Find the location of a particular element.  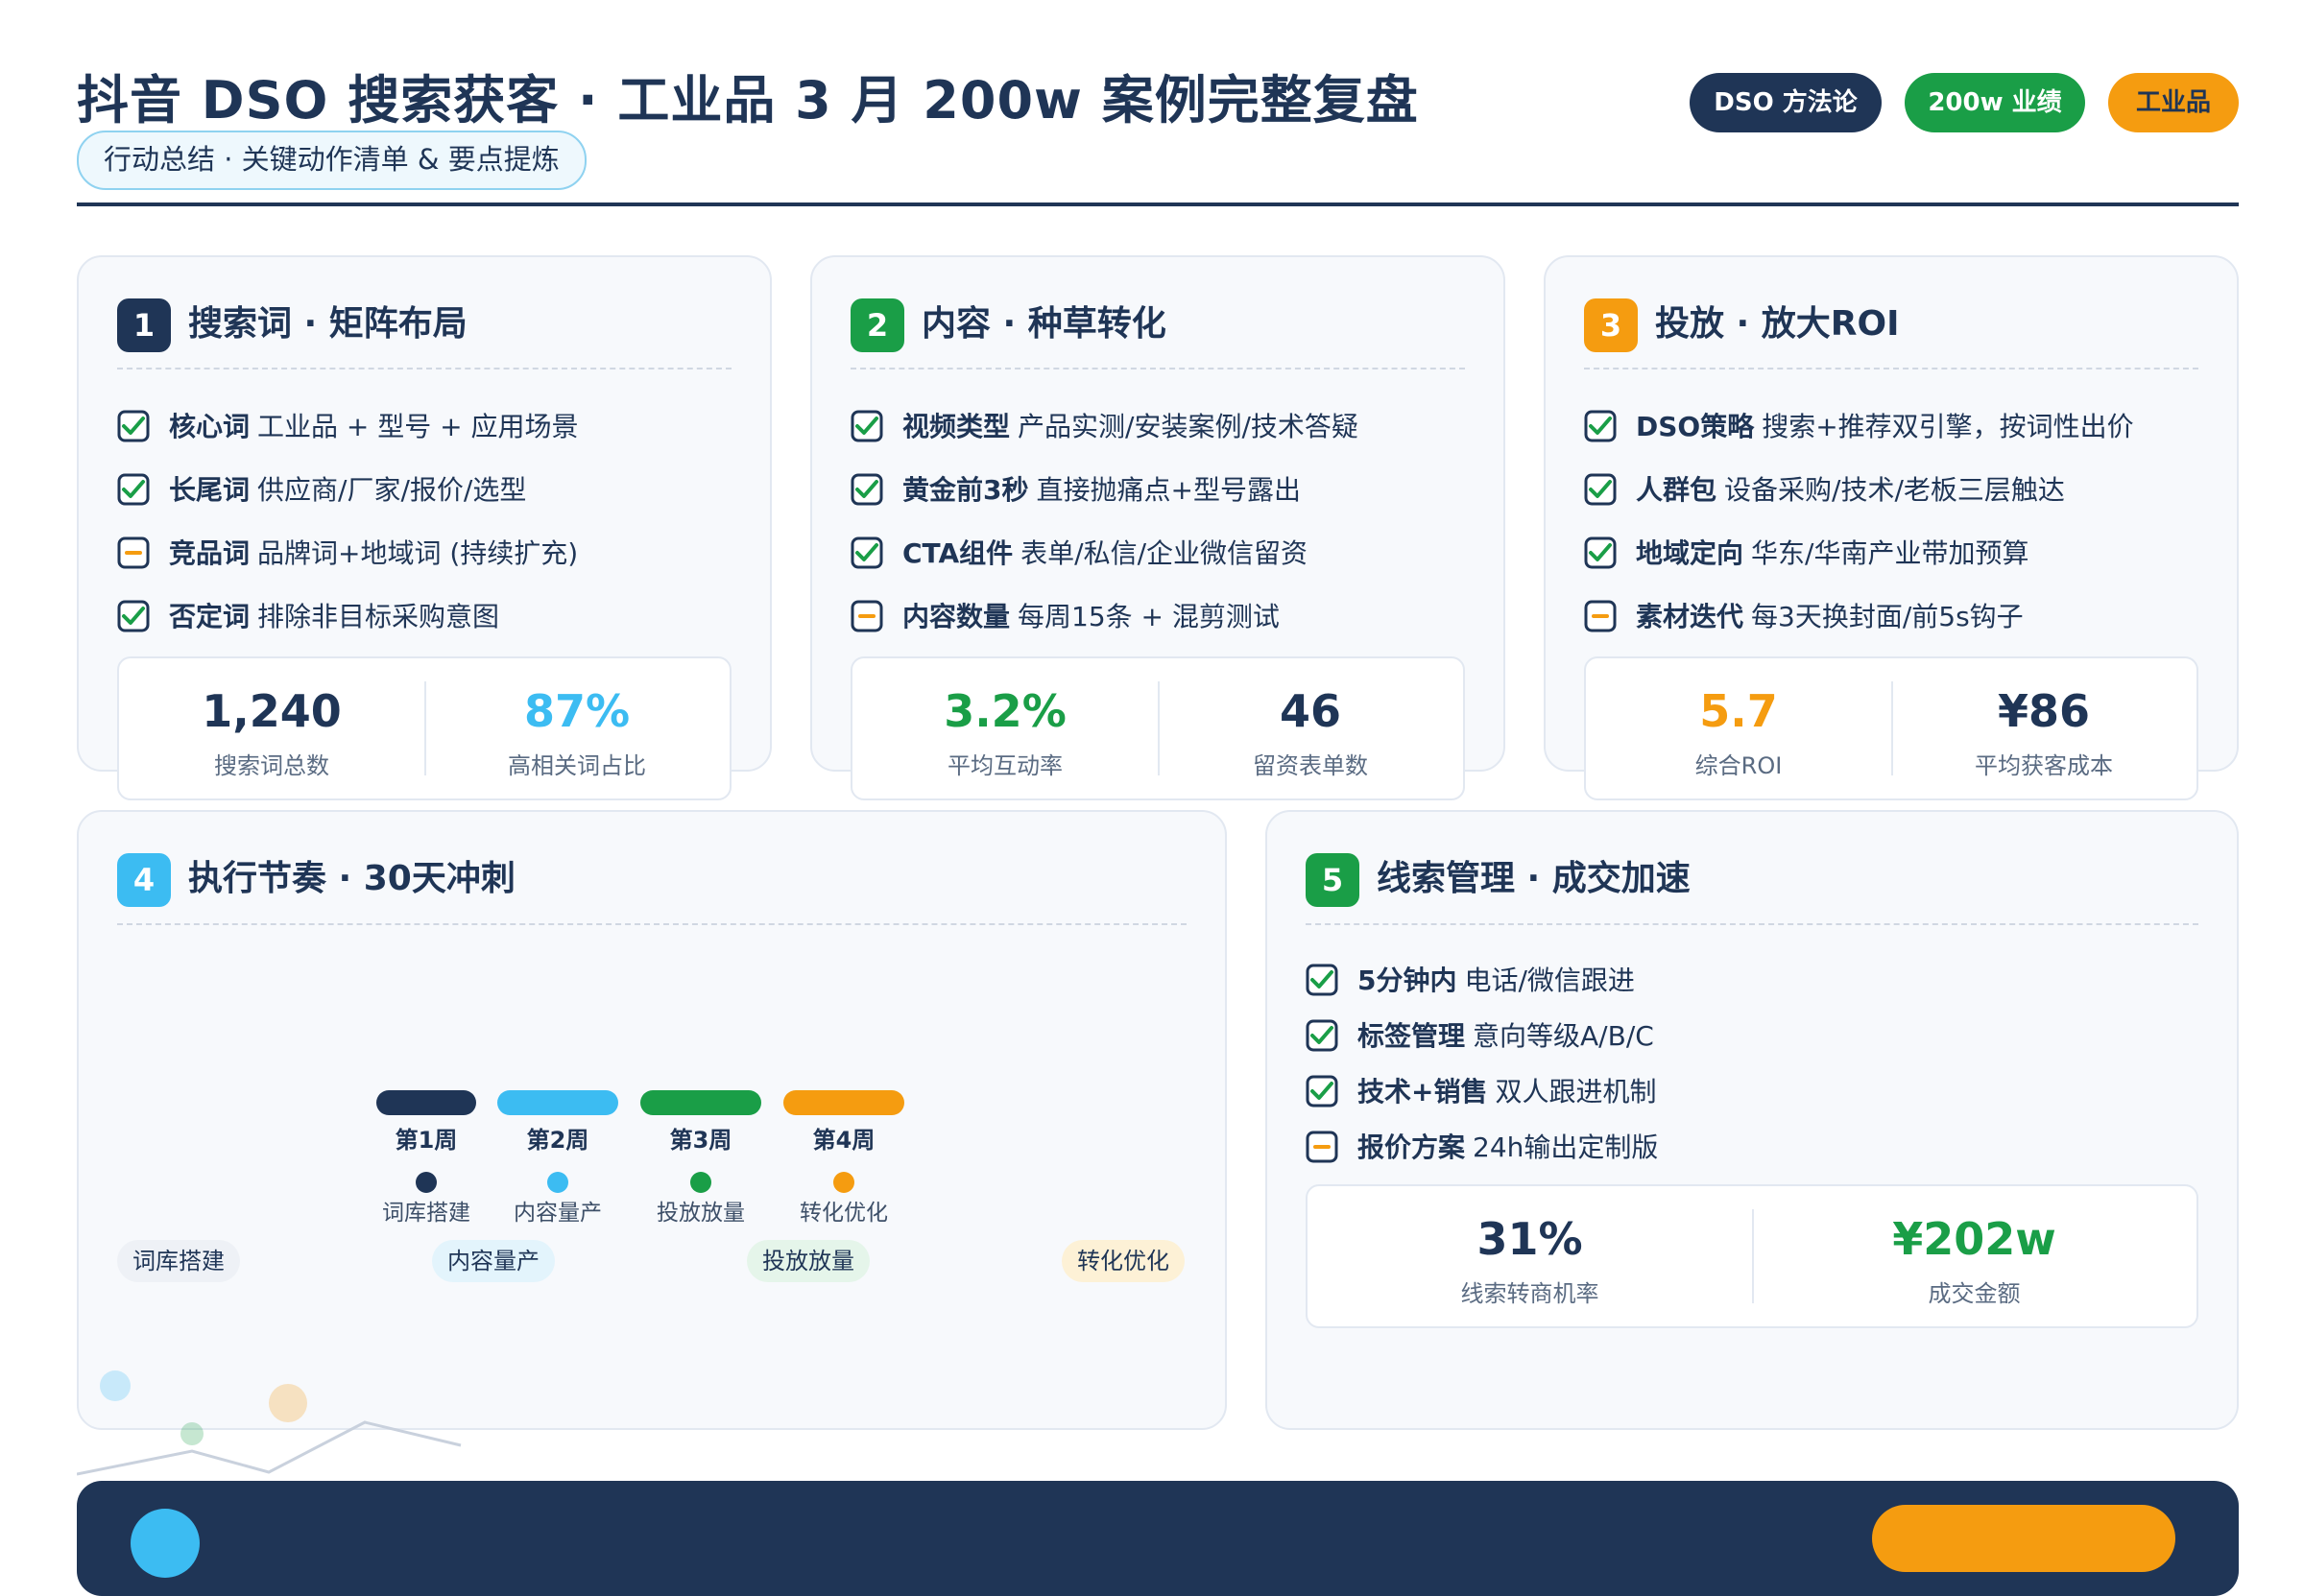

stat-label: 平均互动率 is located at coordinates (1006, 765).